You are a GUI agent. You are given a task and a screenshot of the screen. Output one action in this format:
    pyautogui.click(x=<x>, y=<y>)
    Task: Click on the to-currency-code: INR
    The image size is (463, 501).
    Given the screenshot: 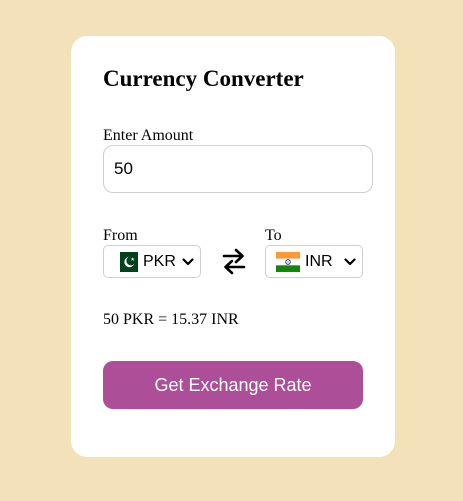 What is the action you would take?
    pyautogui.click(x=319, y=261)
    